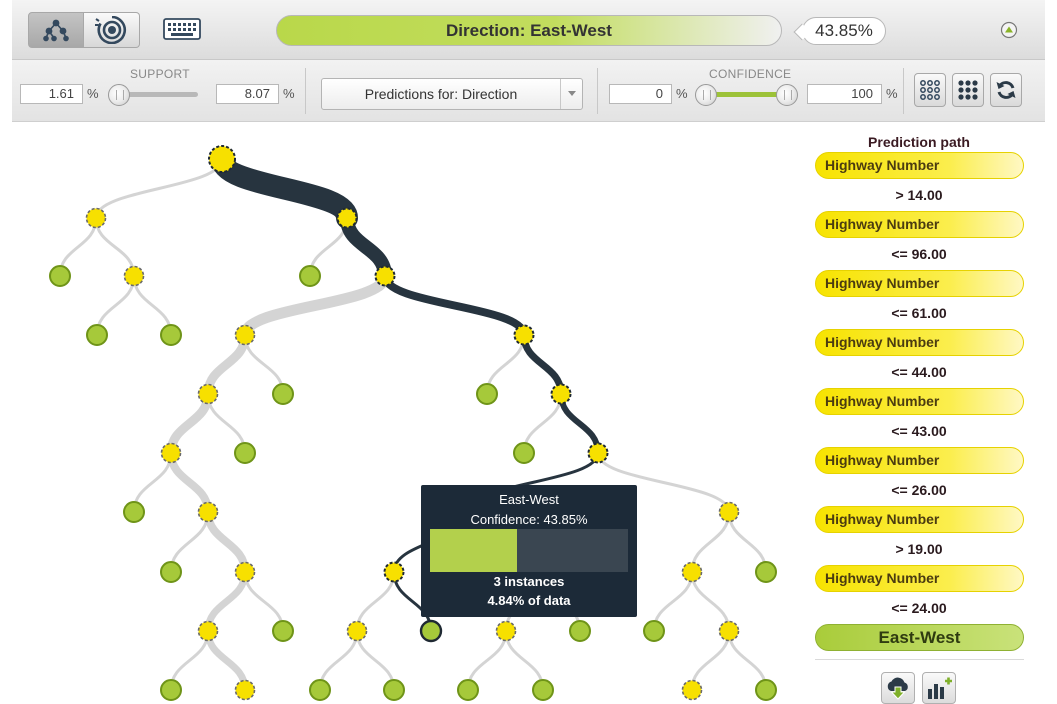  Describe the element at coordinates (529, 581) in the screenshot. I see `tooltip-instances: 3 instances` at that location.